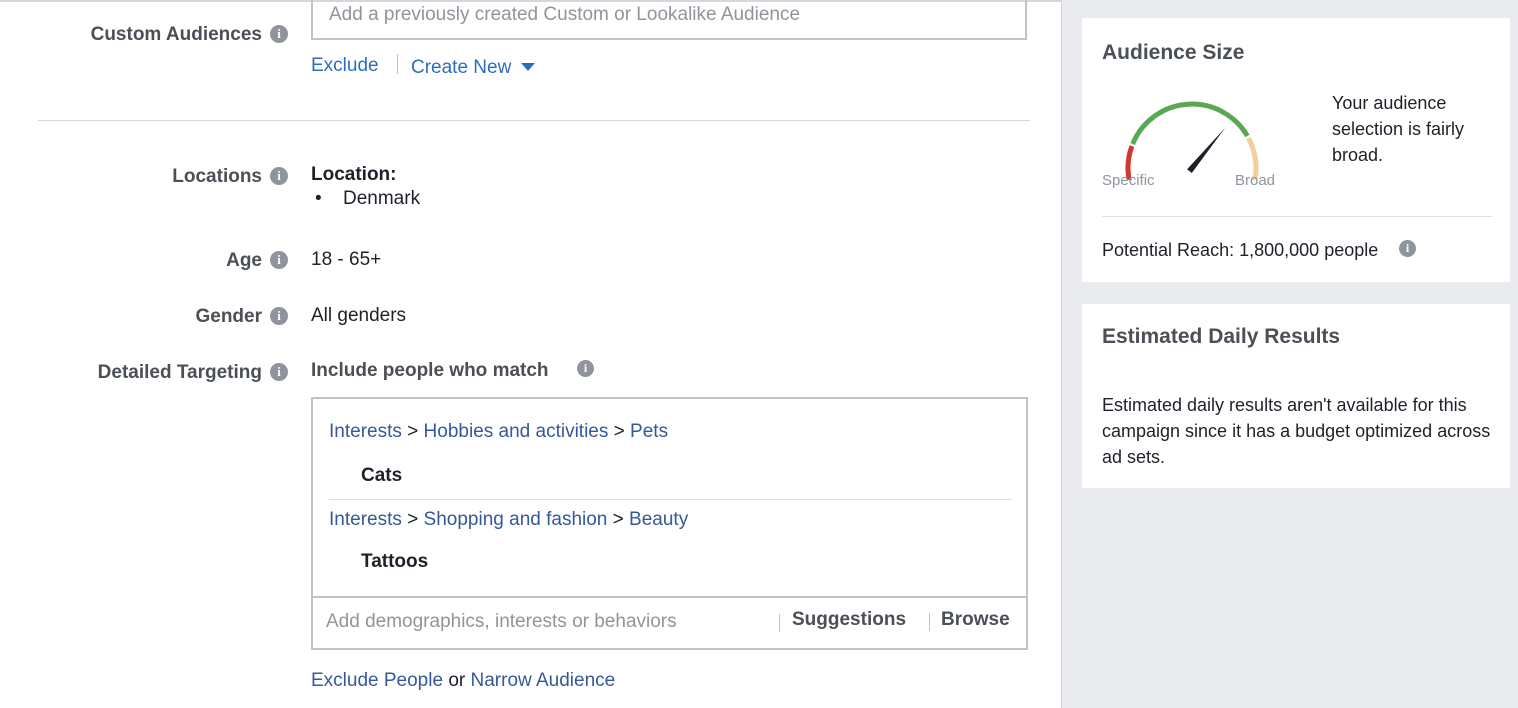 The width and height of the screenshot is (1518, 708). I want to click on caret-down-icon, so click(527, 67).